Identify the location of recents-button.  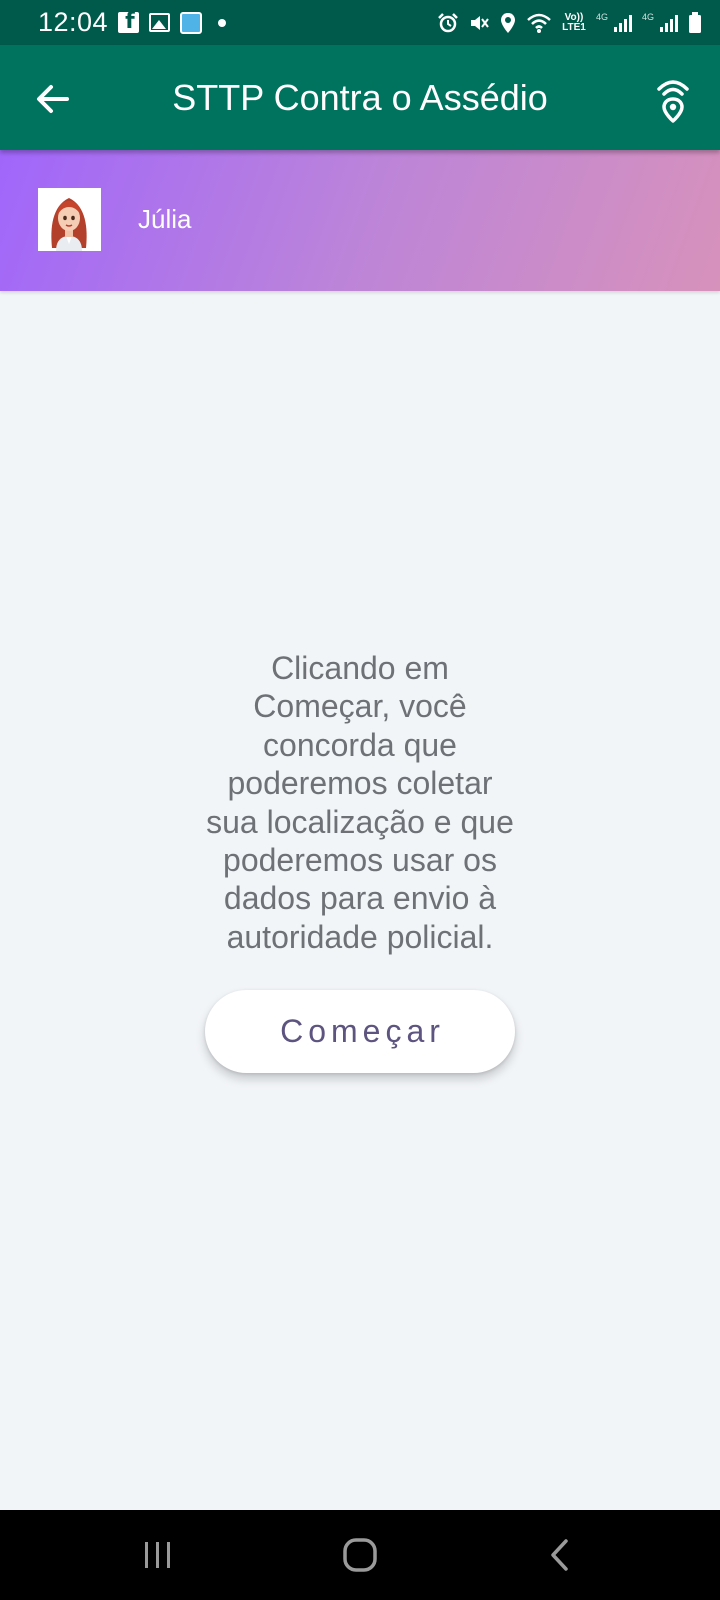
(158, 1555).